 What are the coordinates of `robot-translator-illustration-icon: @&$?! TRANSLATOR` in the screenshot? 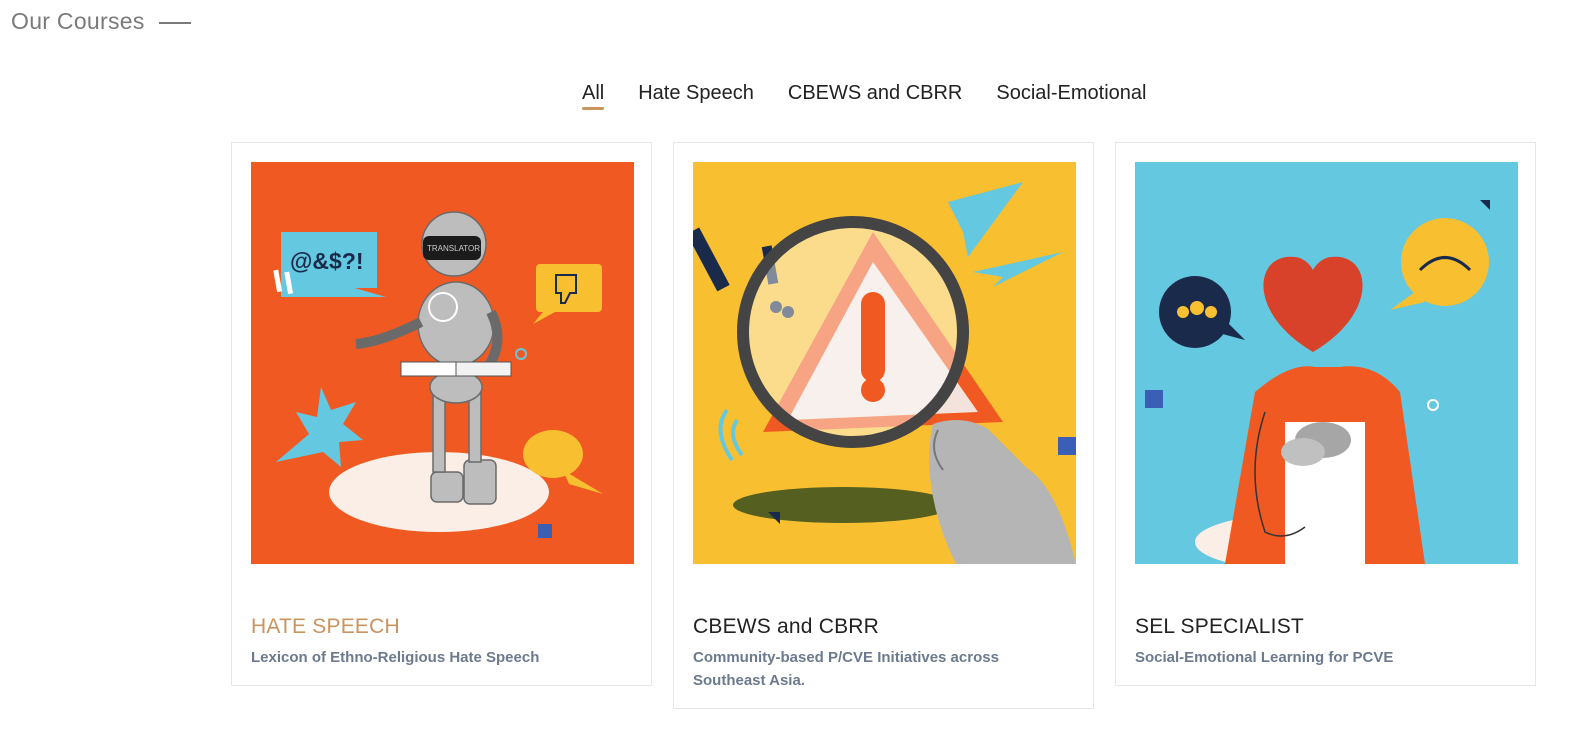 It's located at (442, 363).